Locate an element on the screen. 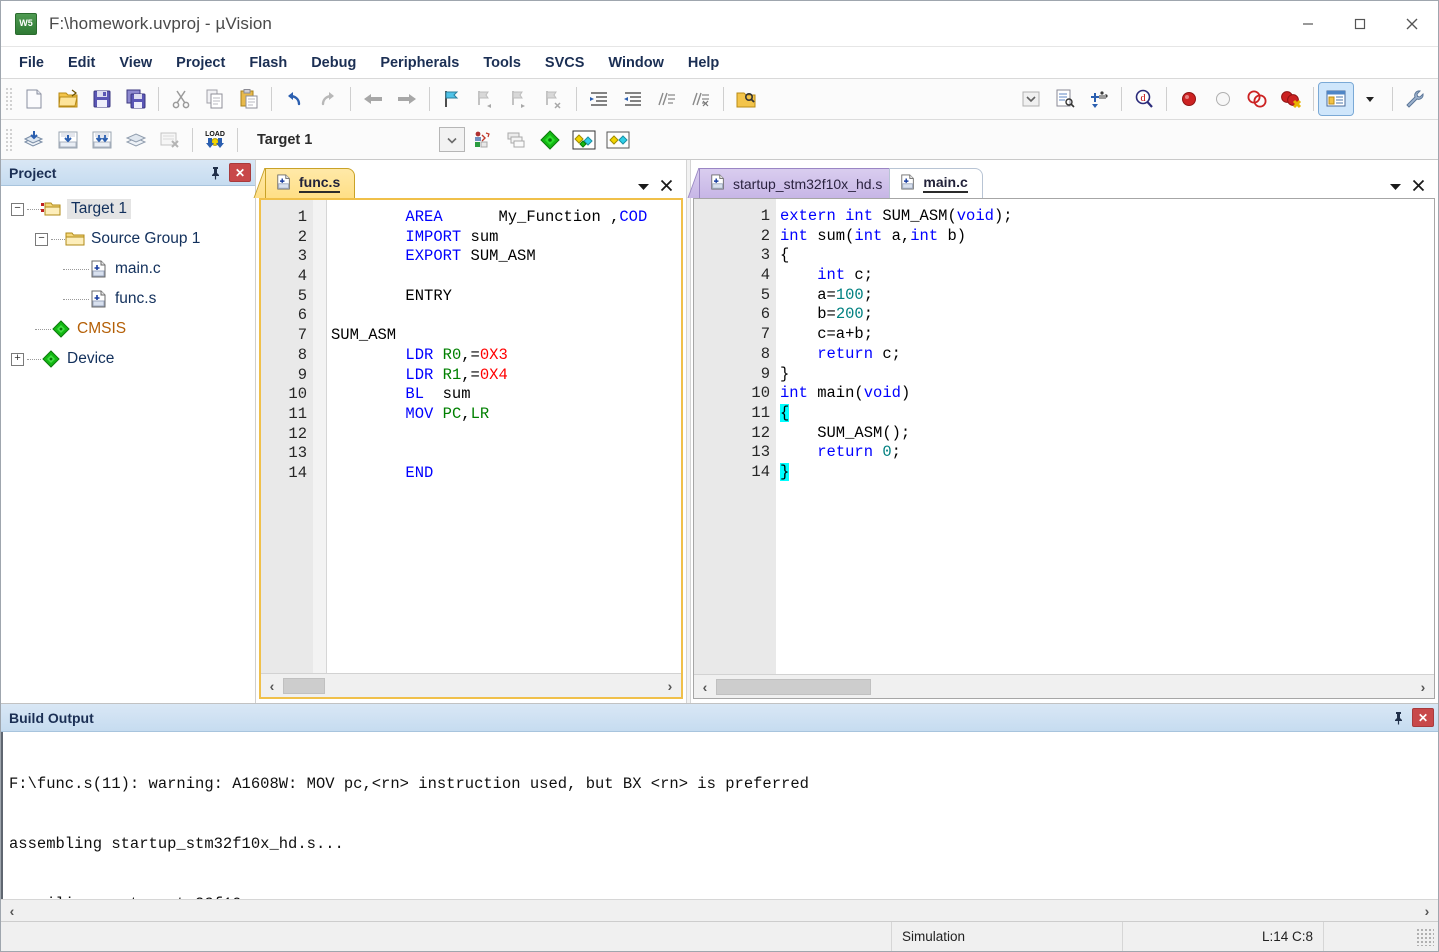 This screenshot has width=1439, height=952. target-options-icon is located at coordinates (482, 140).